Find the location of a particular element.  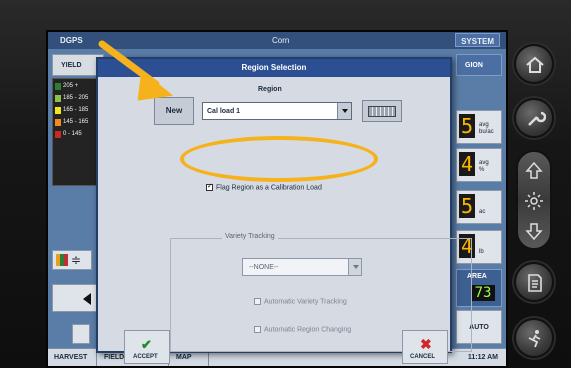

yield-readout: 5 avg bu/ac is located at coordinates (479, 127).